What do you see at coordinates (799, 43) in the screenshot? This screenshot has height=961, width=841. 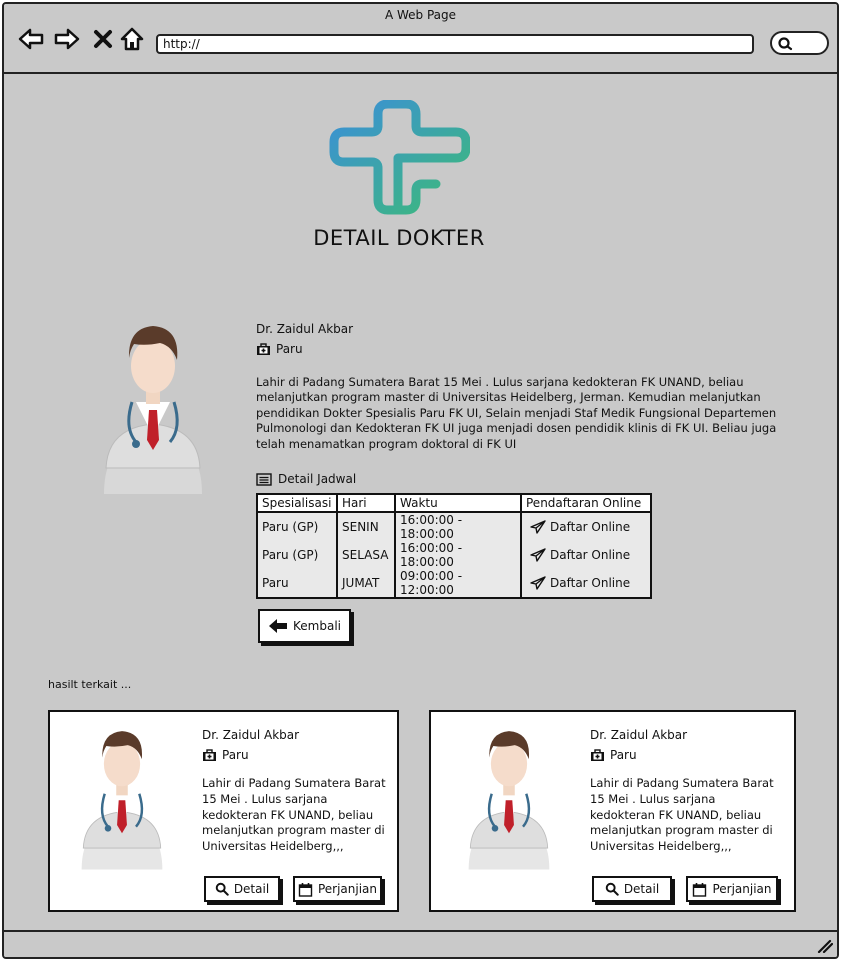 I see `browser-search-box` at bounding box center [799, 43].